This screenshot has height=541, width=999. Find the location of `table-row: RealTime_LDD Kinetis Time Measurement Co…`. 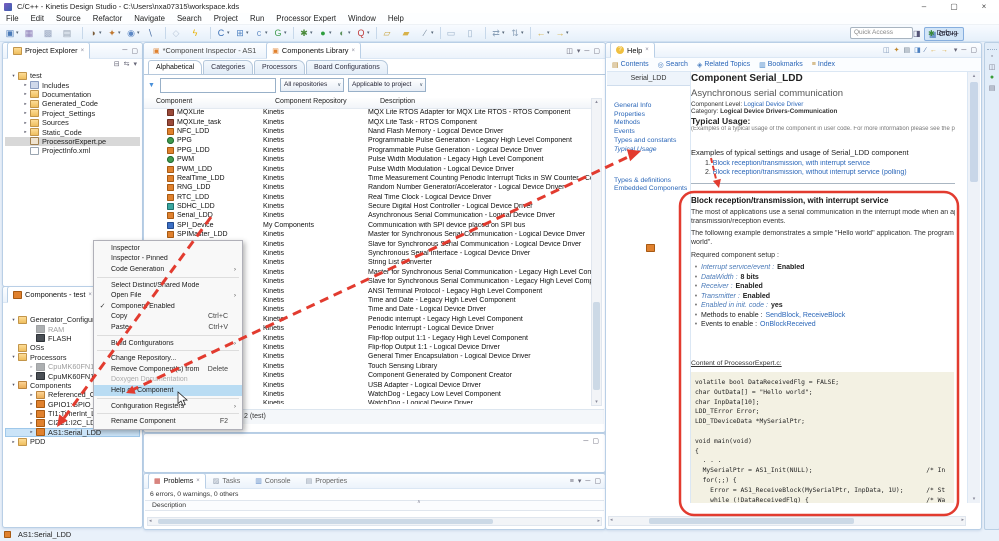

table-row: RealTime_LDD Kinetis Time Measurement Co… is located at coordinates (368, 178).